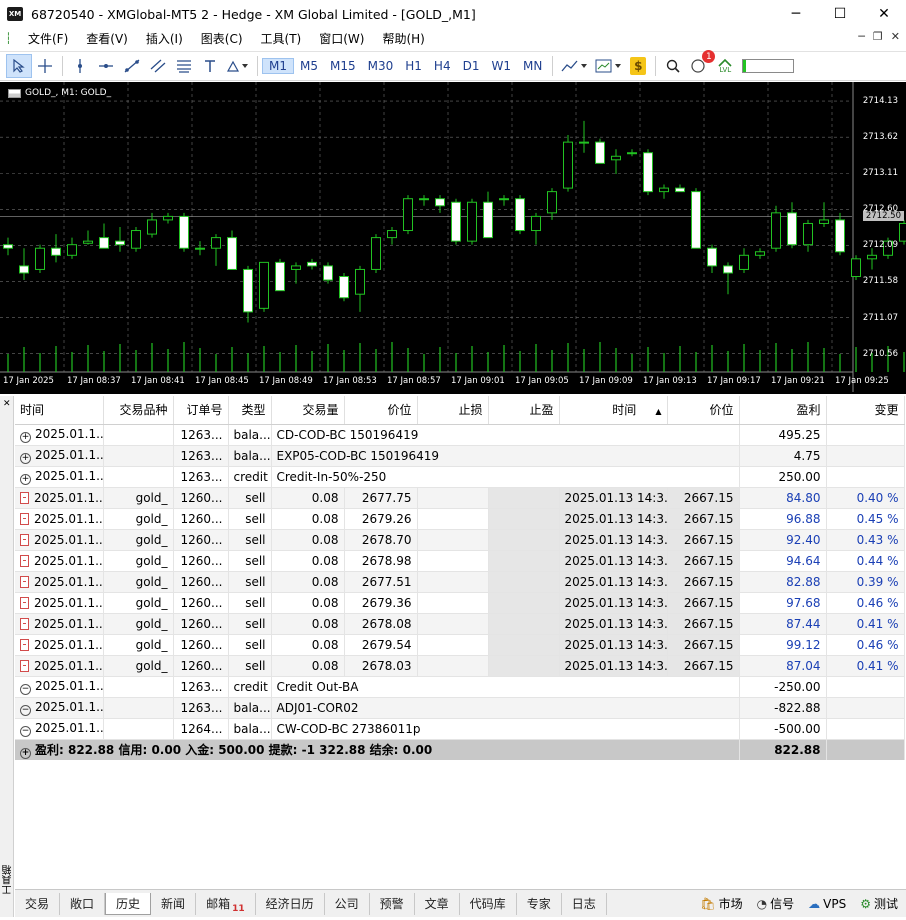  What do you see at coordinates (413, 66) in the screenshot?
I see `timeframe-h1: H1` at bounding box center [413, 66].